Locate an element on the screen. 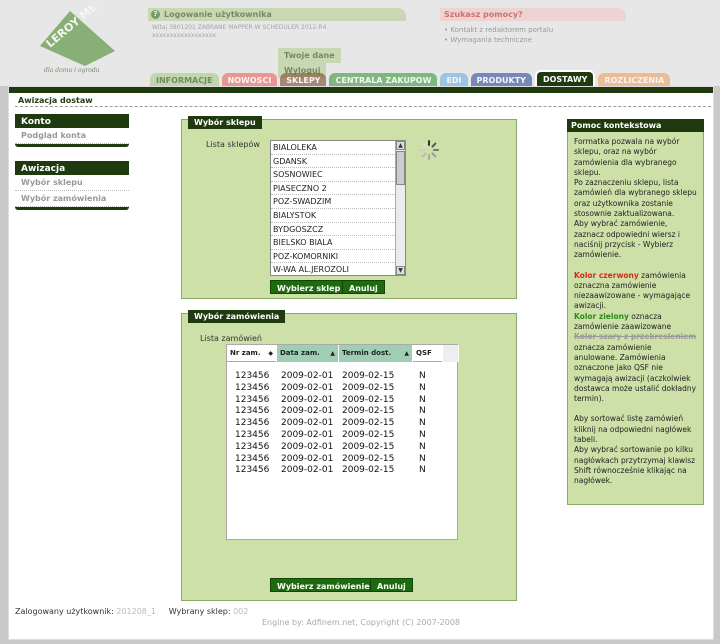  list-item: BIALYSTOK is located at coordinates (338, 216).